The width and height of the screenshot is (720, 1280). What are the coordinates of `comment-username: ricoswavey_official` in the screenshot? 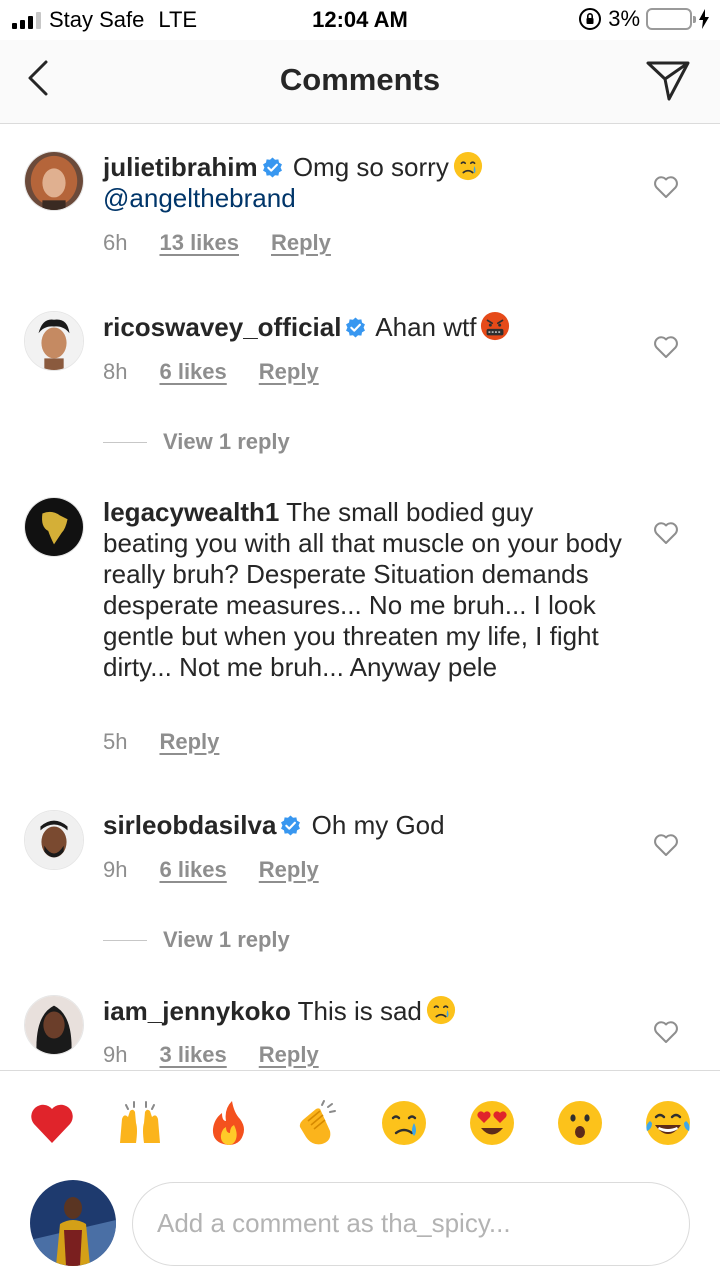 It's located at (222, 327).